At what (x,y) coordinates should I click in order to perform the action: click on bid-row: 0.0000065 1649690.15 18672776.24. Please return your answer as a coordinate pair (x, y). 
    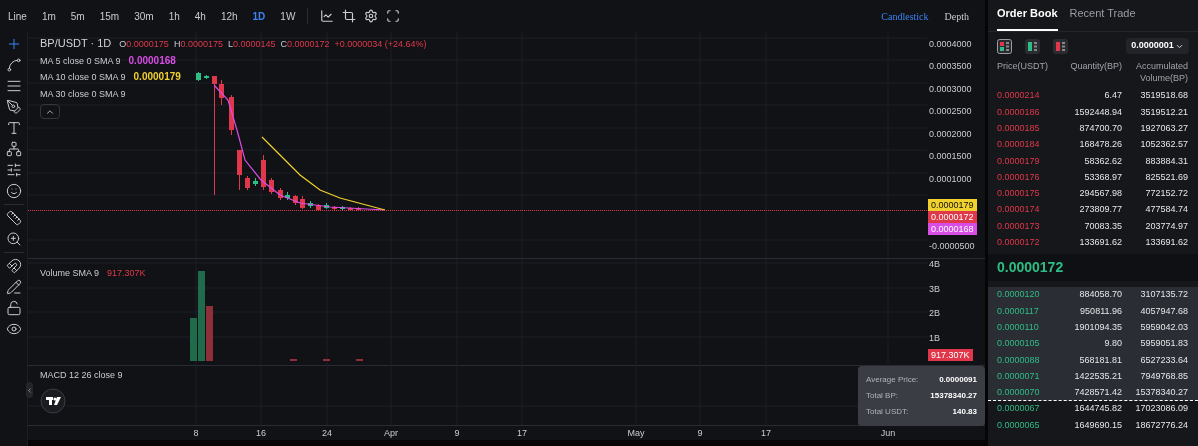
    Looking at the image, I should click on (1093, 425).